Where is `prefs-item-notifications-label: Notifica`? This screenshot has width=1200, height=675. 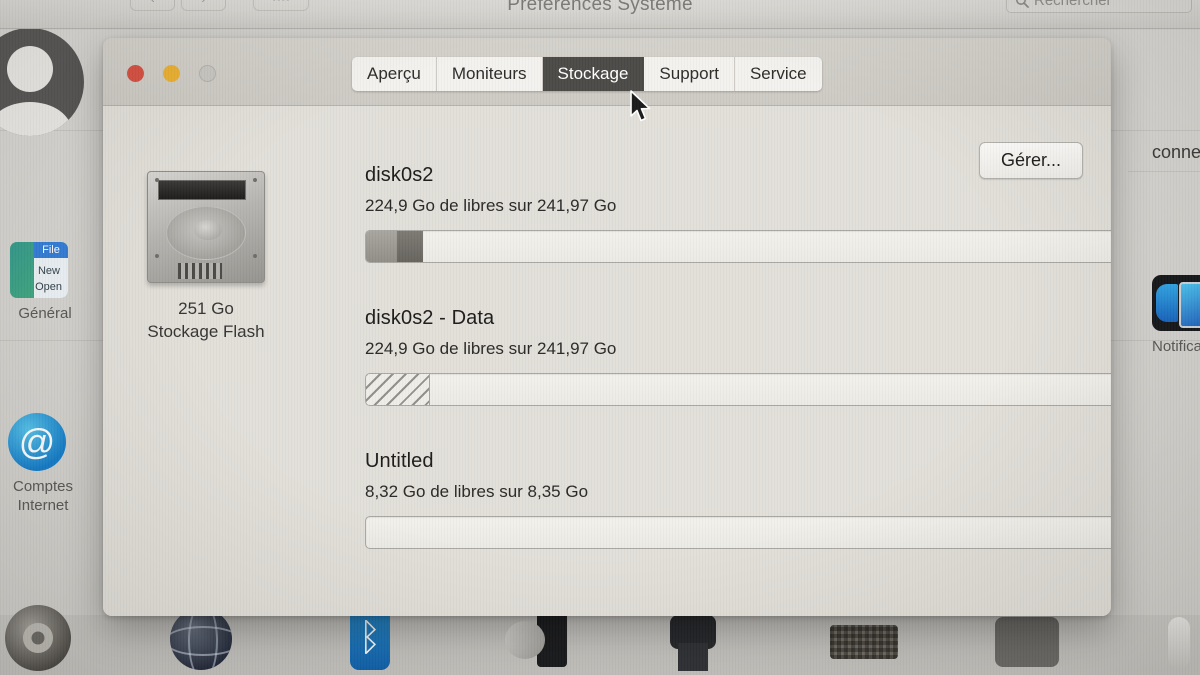 prefs-item-notifications-label: Notifica is located at coordinates (1176, 346).